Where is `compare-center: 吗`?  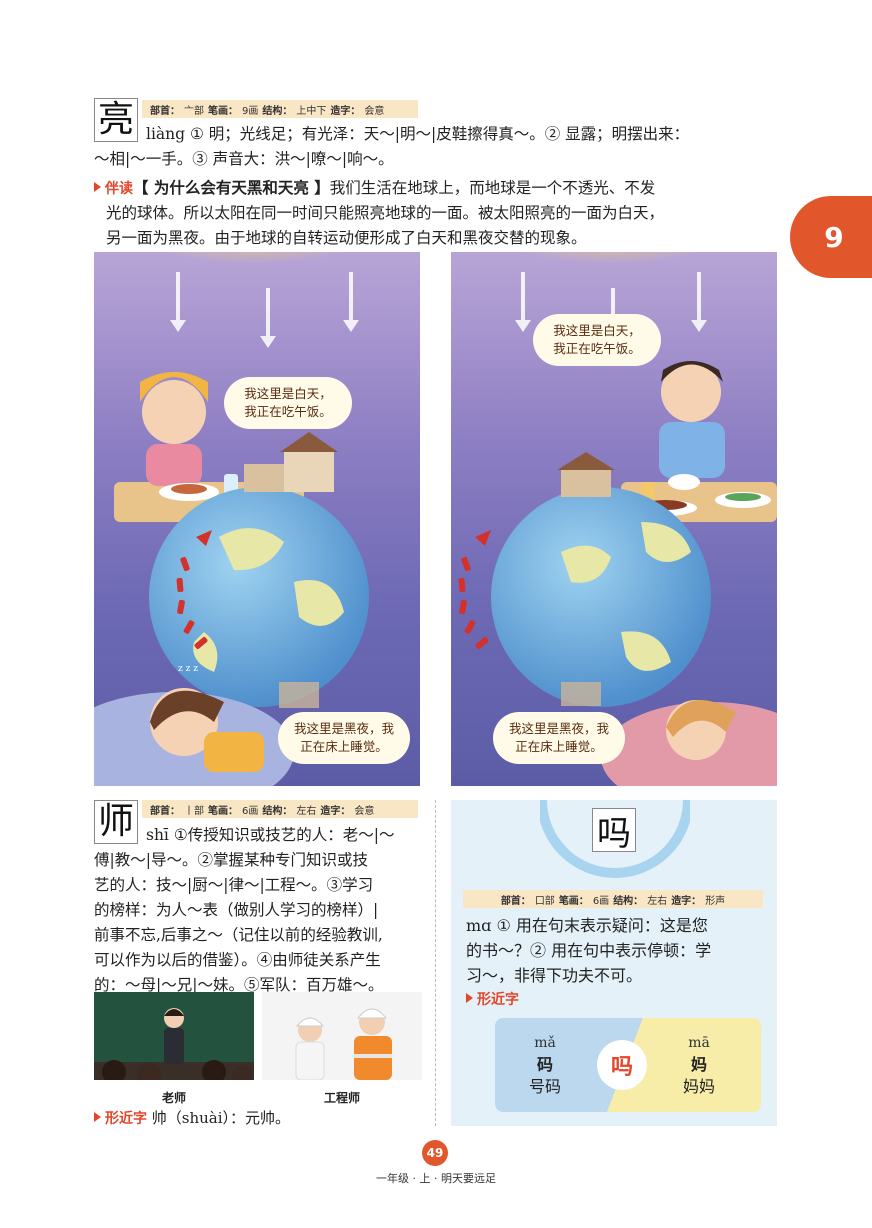
compare-center: 吗 is located at coordinates (622, 1065).